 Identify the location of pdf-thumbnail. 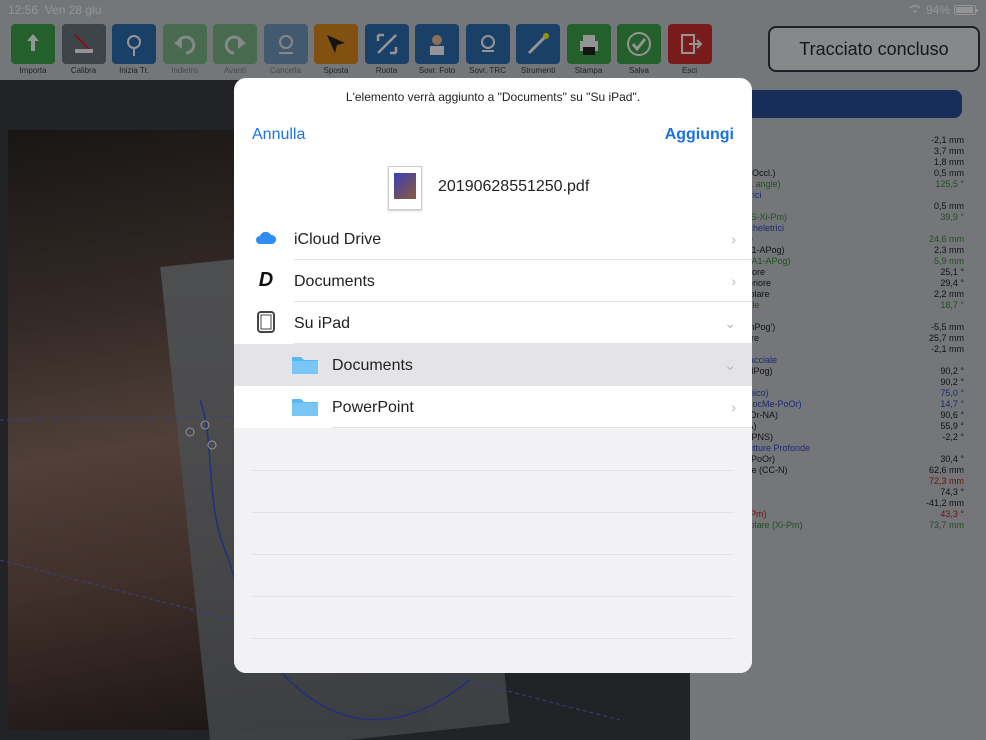
(405, 188).